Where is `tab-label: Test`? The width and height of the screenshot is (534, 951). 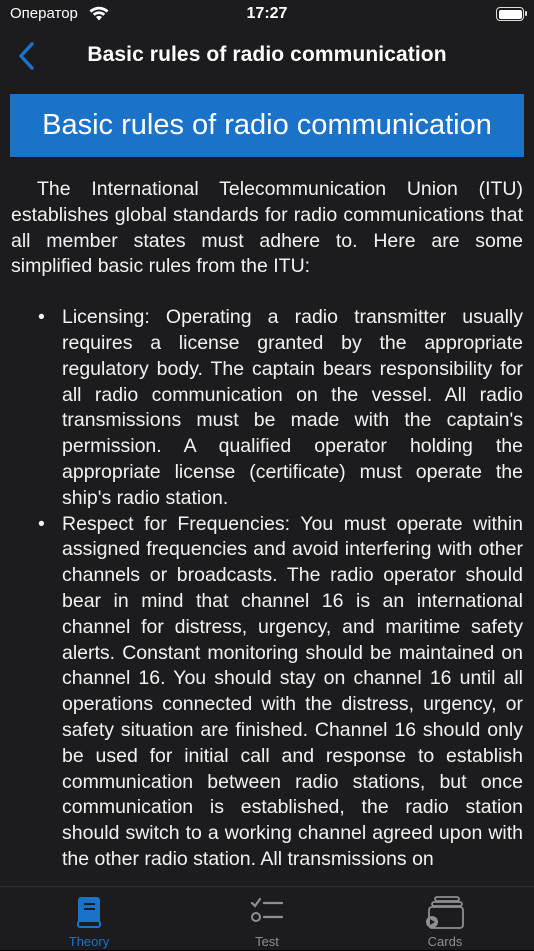
tab-label: Test is located at coordinates (267, 941).